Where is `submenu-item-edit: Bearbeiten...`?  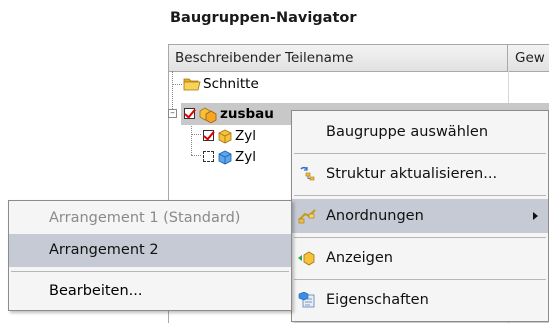
submenu-item-edit: Bearbeiten... is located at coordinates (150, 291).